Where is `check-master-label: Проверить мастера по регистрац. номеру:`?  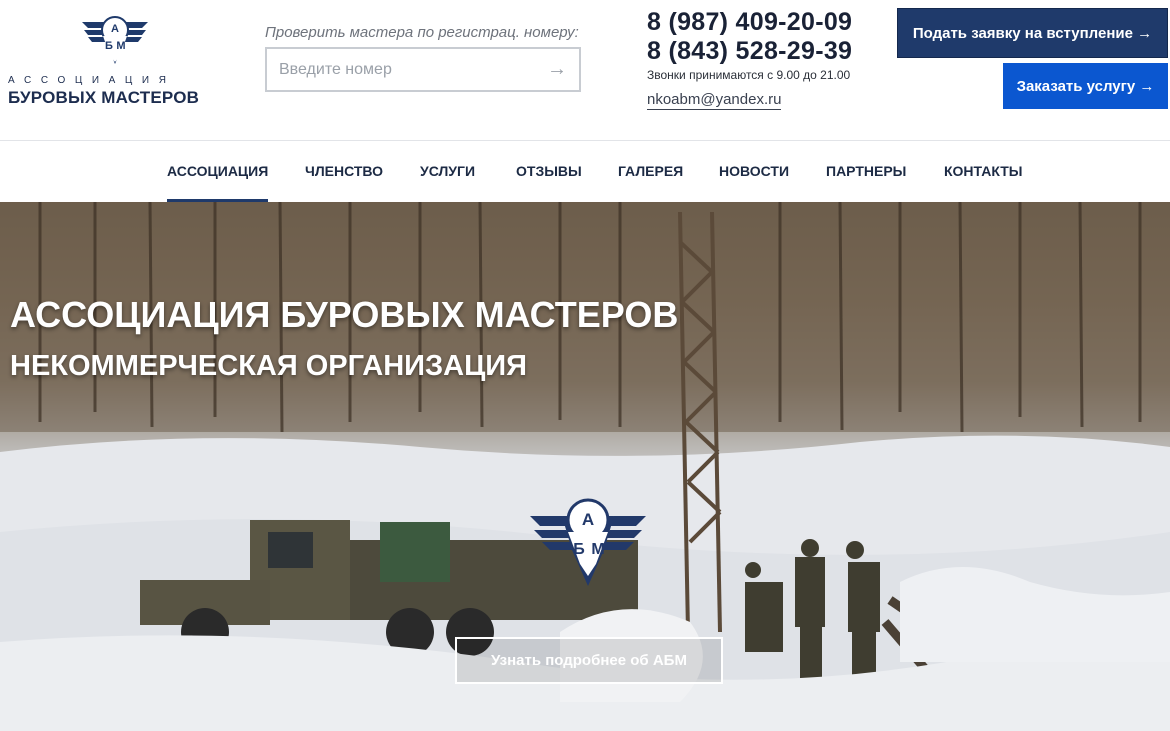
check-master-label: Проверить мастера по регистрац. номеру: is located at coordinates (422, 32).